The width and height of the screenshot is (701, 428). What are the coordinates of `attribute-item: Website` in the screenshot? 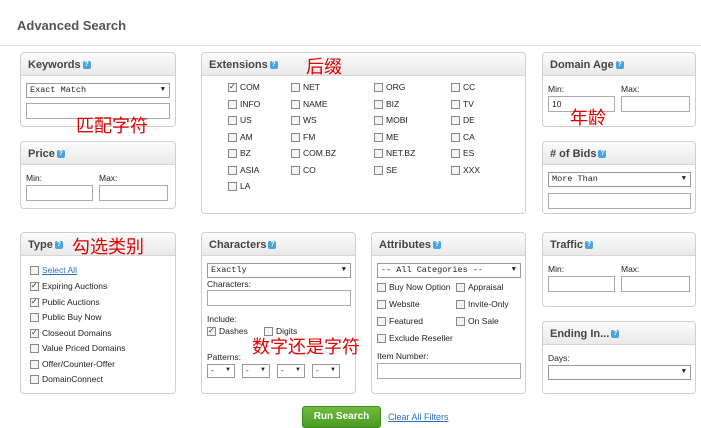 It's located at (398, 304).